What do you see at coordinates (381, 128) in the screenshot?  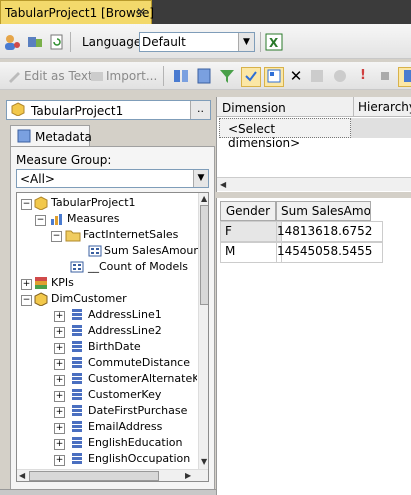 I see `hierarchy-cell` at bounding box center [381, 128].